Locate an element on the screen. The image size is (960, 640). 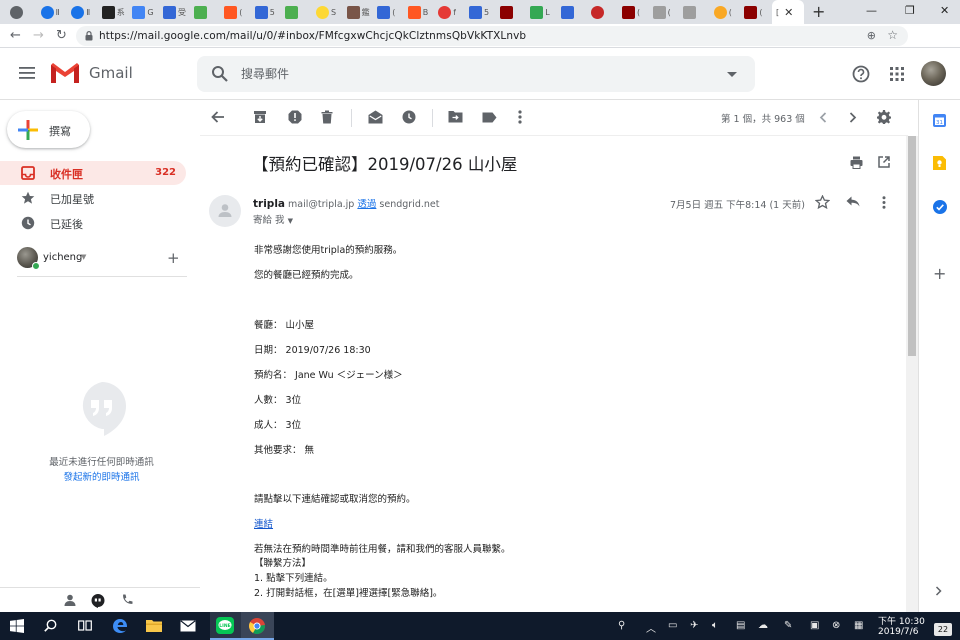
scrollbar-thumb is located at coordinates (912, 246).